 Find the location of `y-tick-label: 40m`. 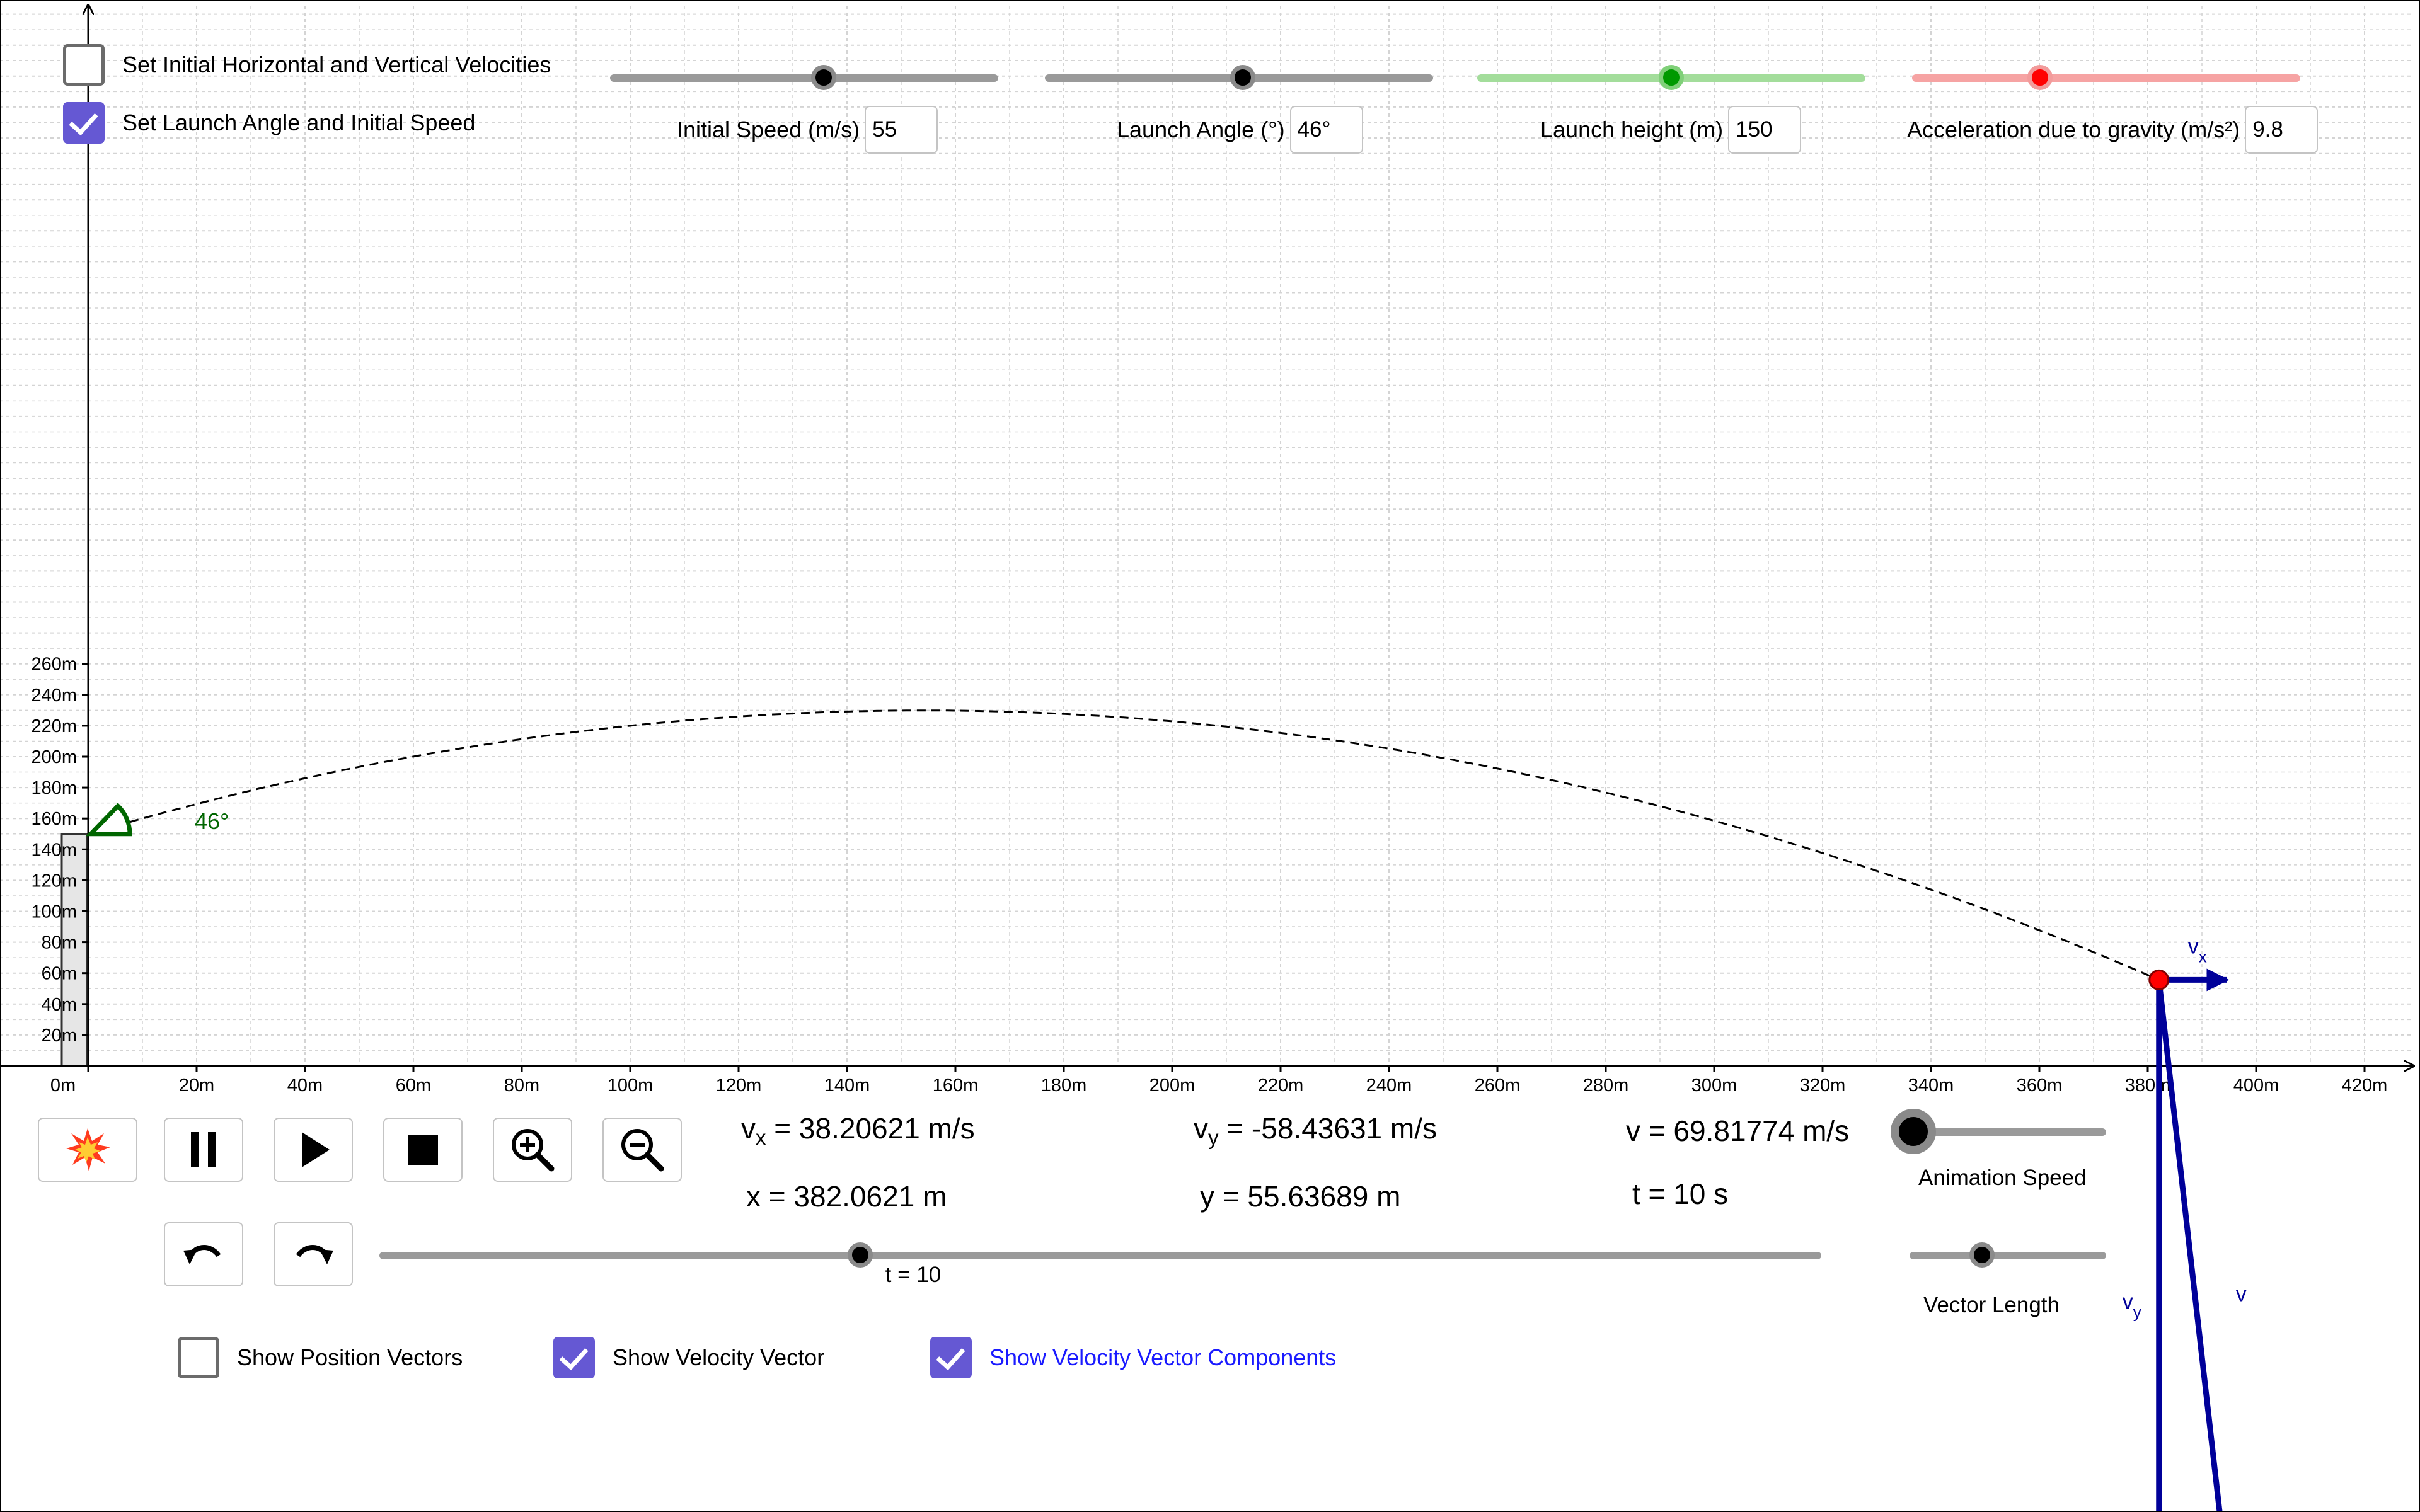

y-tick-label: 40m is located at coordinates (60, 1005).